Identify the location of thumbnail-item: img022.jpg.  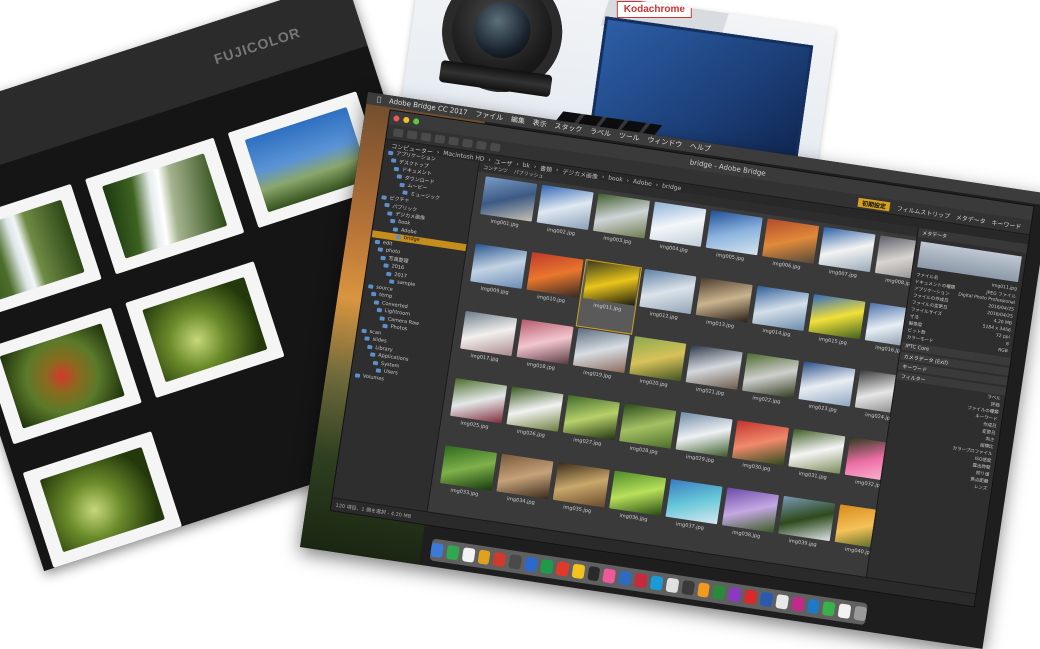
(768, 389).